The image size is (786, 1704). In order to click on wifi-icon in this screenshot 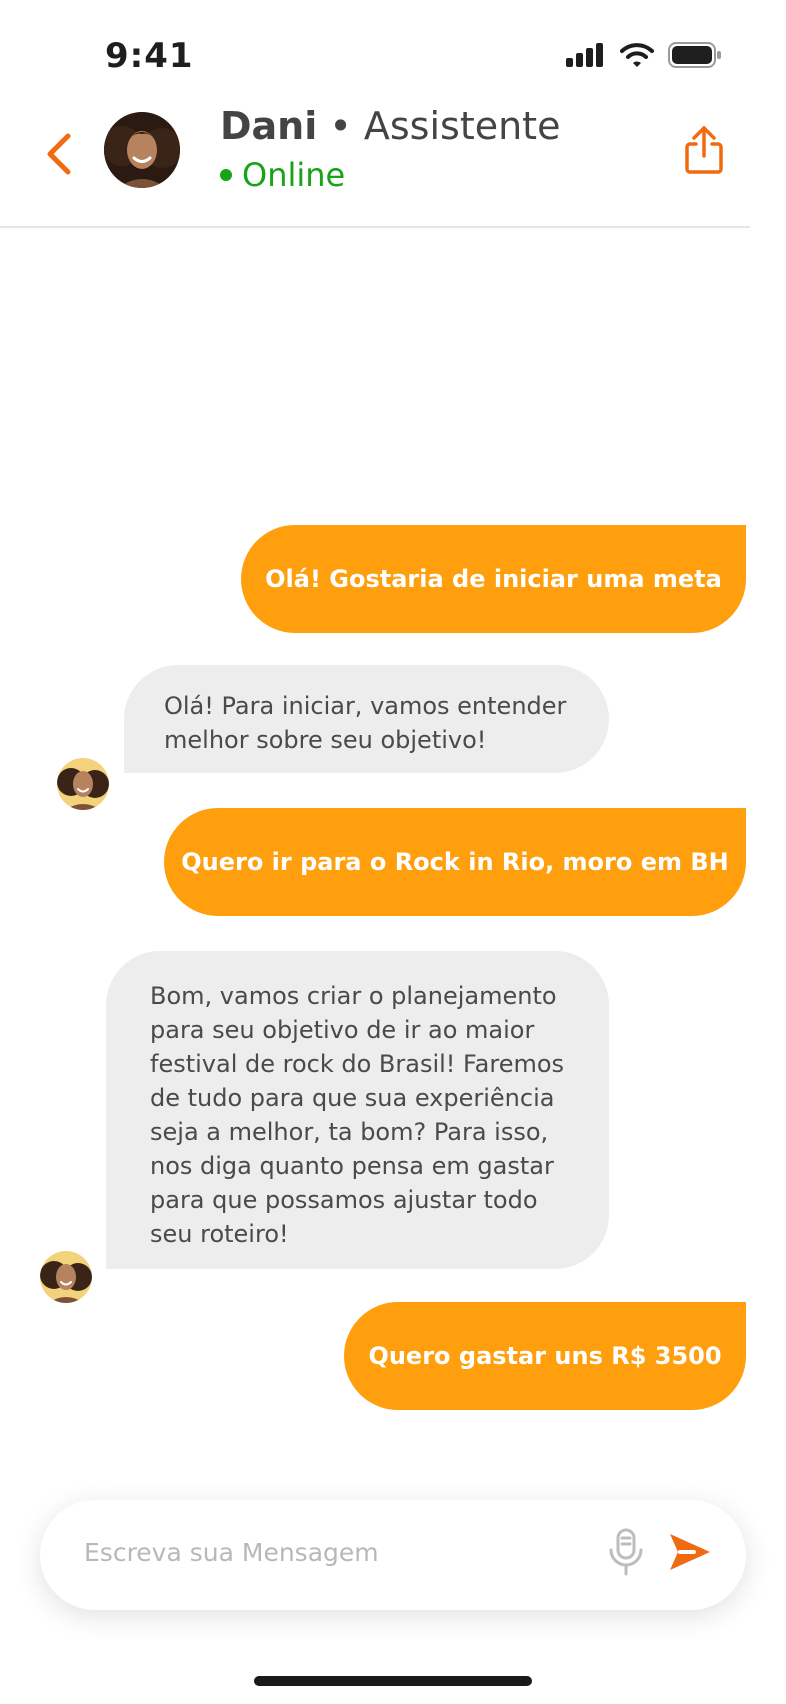, I will do `click(637, 55)`.